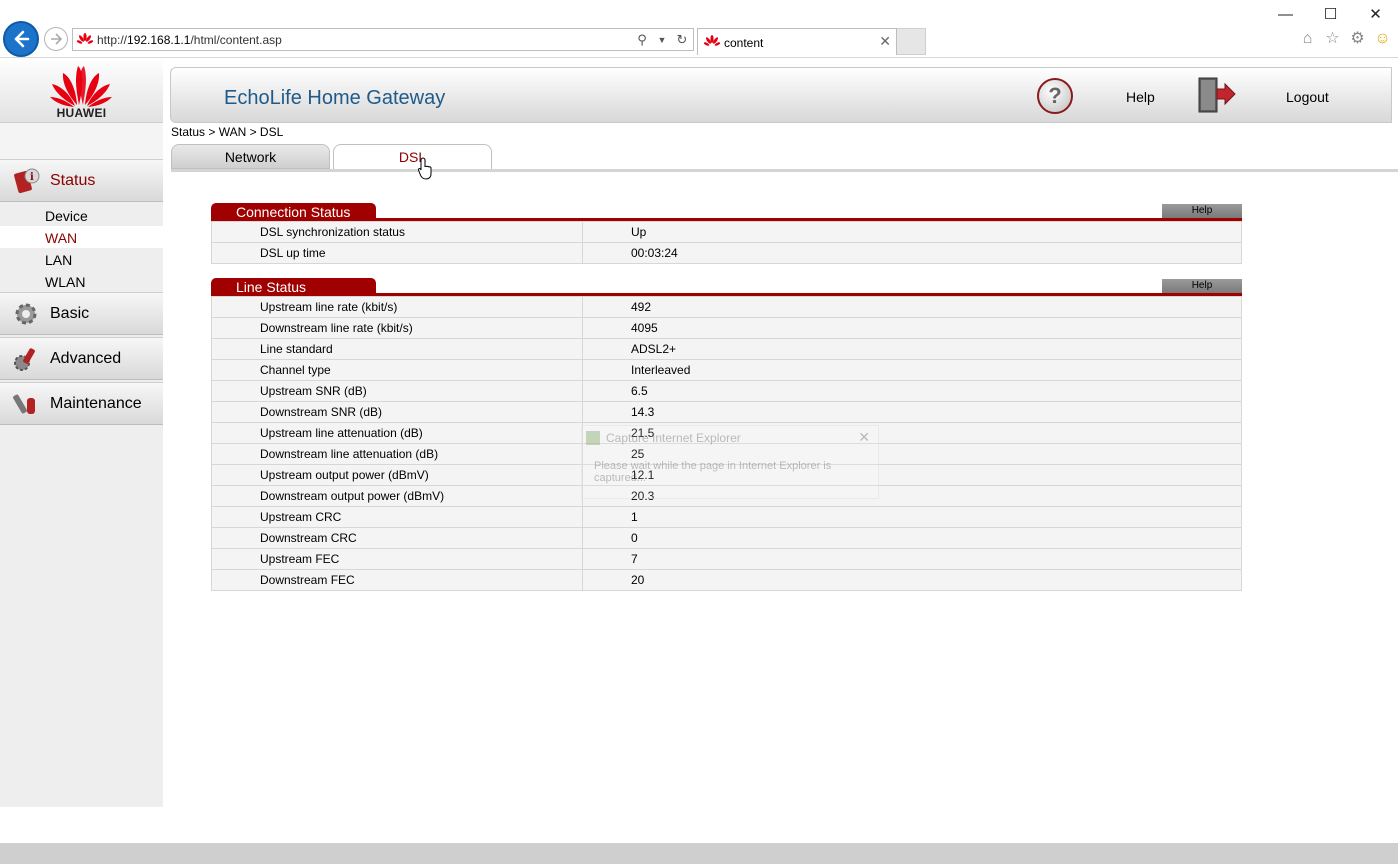 This screenshot has height=864, width=1398. I want to click on home-icon: ⌂, so click(1307, 38).